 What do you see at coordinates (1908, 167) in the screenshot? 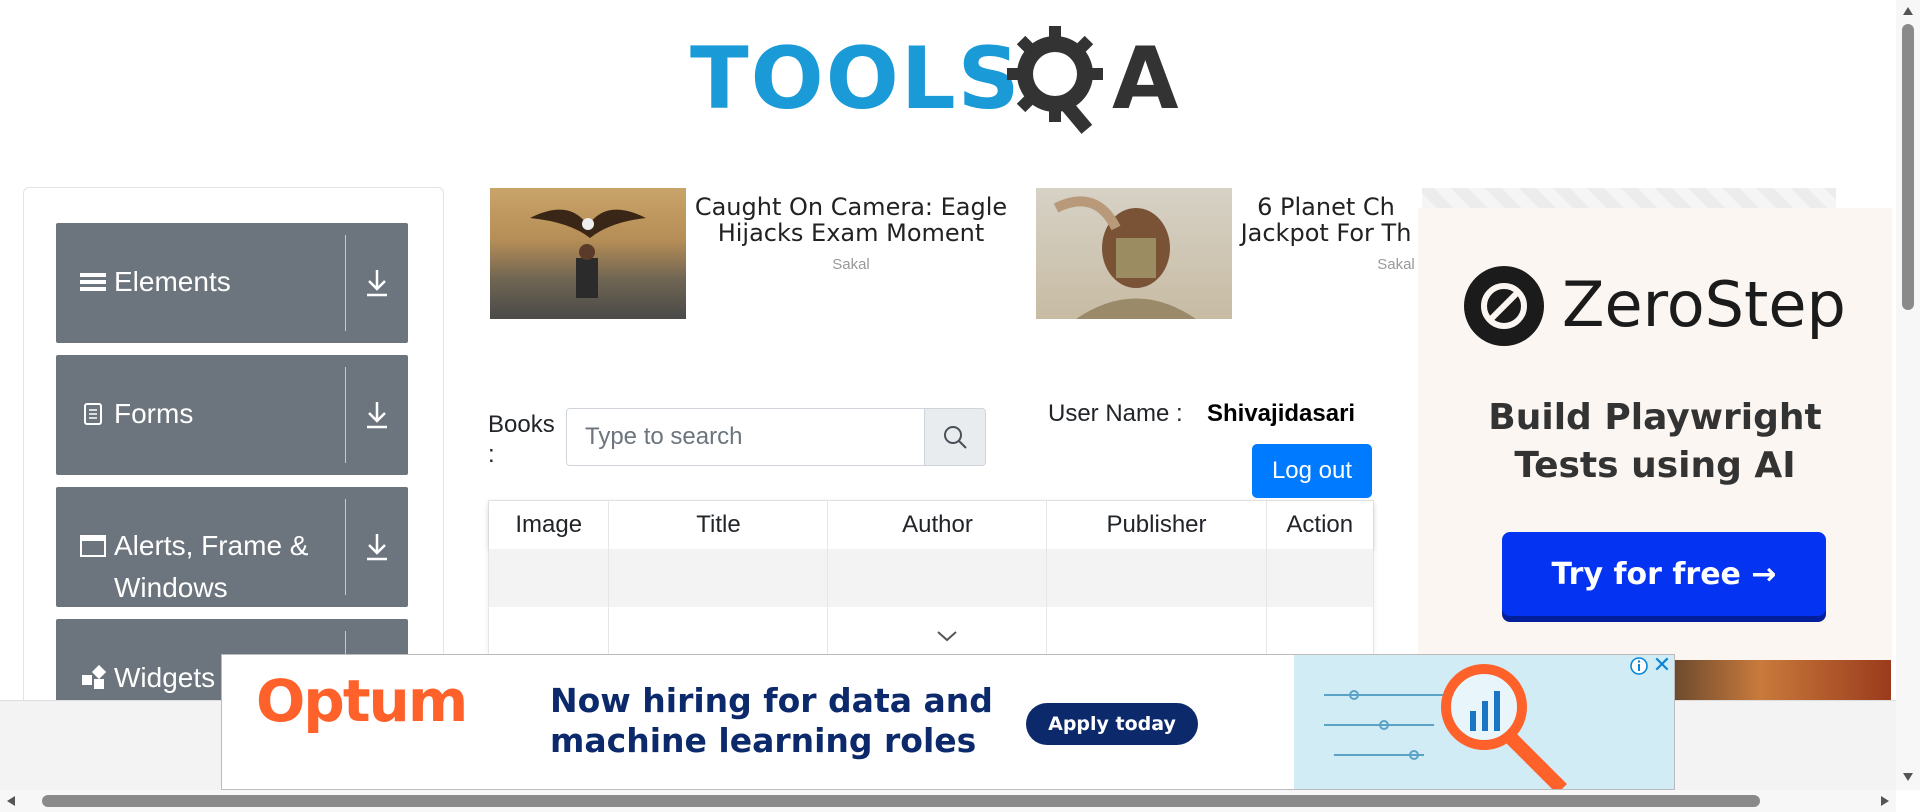
I see `vertical-scroll-thumb` at bounding box center [1908, 167].